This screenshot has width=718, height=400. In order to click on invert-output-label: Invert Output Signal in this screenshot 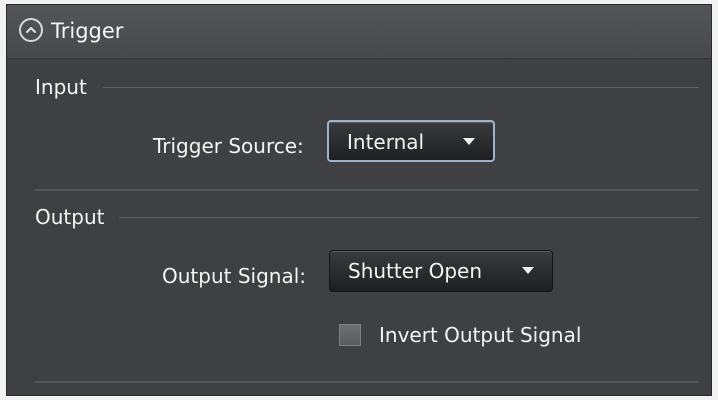, I will do `click(480, 335)`.